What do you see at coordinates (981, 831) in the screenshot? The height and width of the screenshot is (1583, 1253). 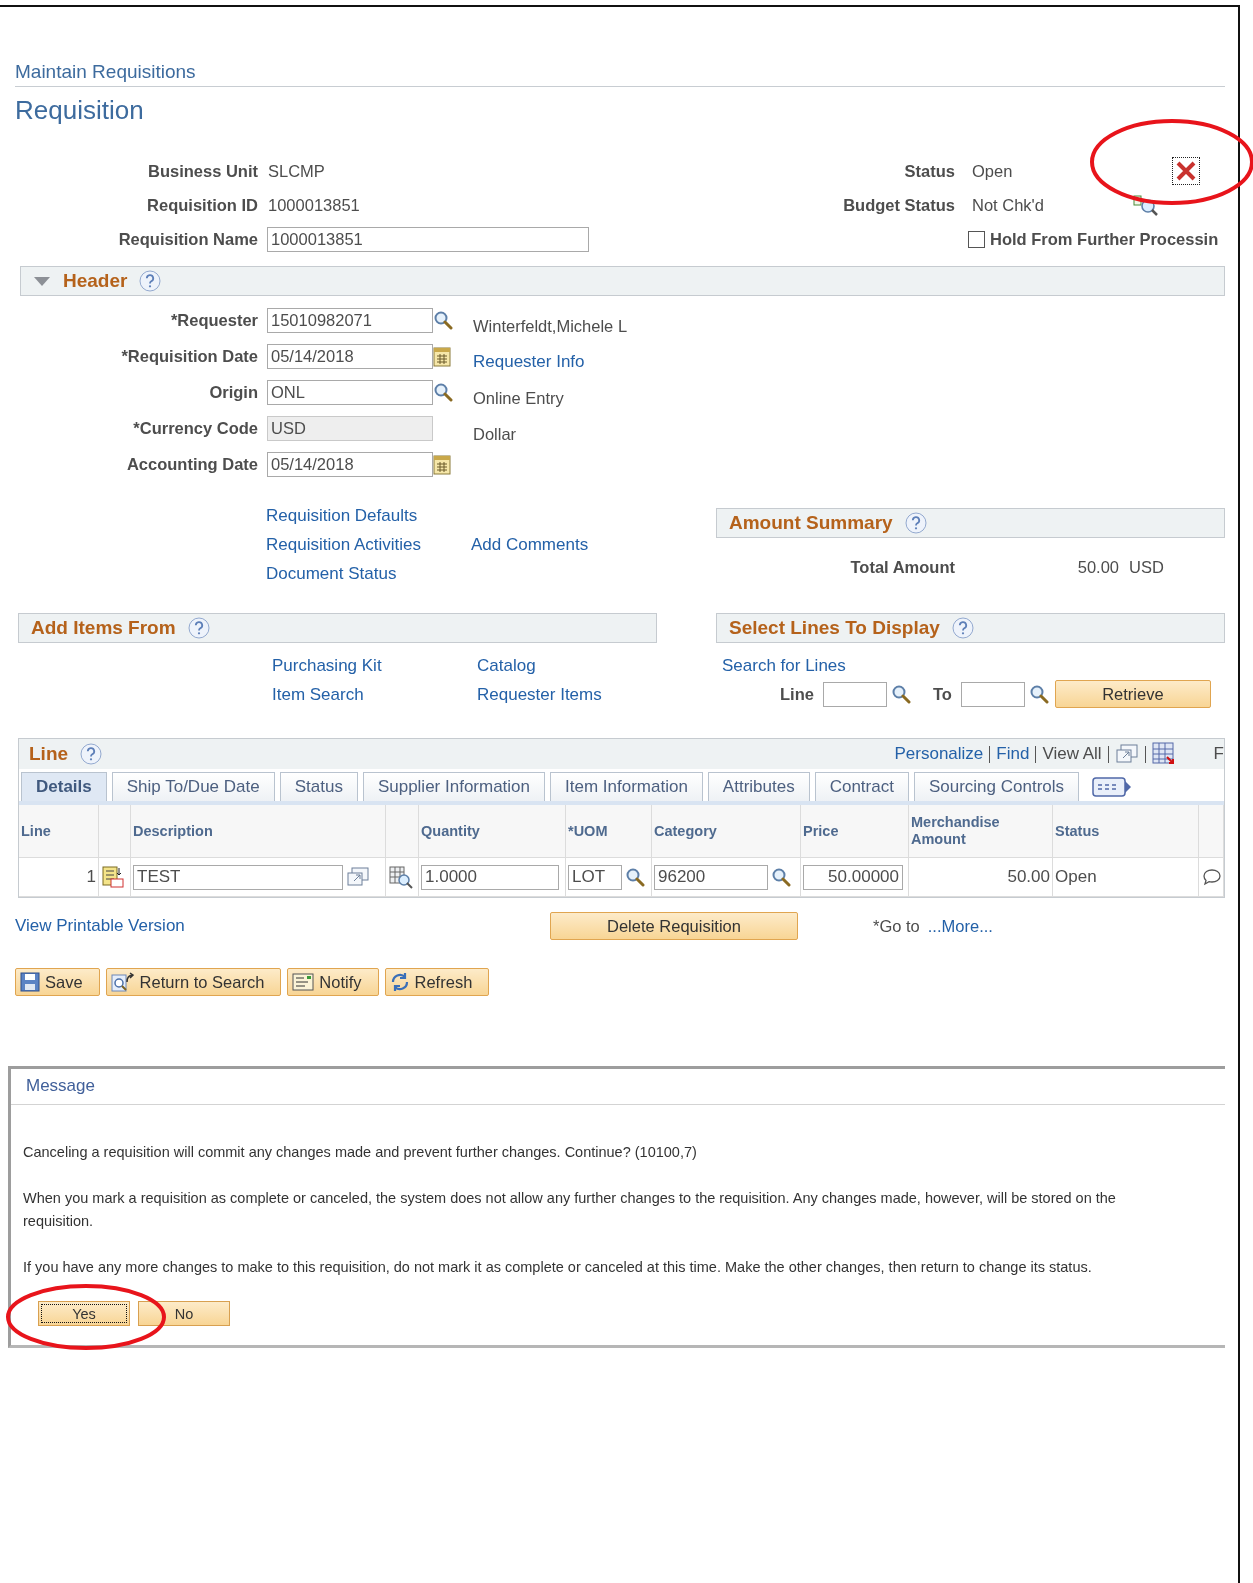 I see `column-header: Merchandise Amount` at bounding box center [981, 831].